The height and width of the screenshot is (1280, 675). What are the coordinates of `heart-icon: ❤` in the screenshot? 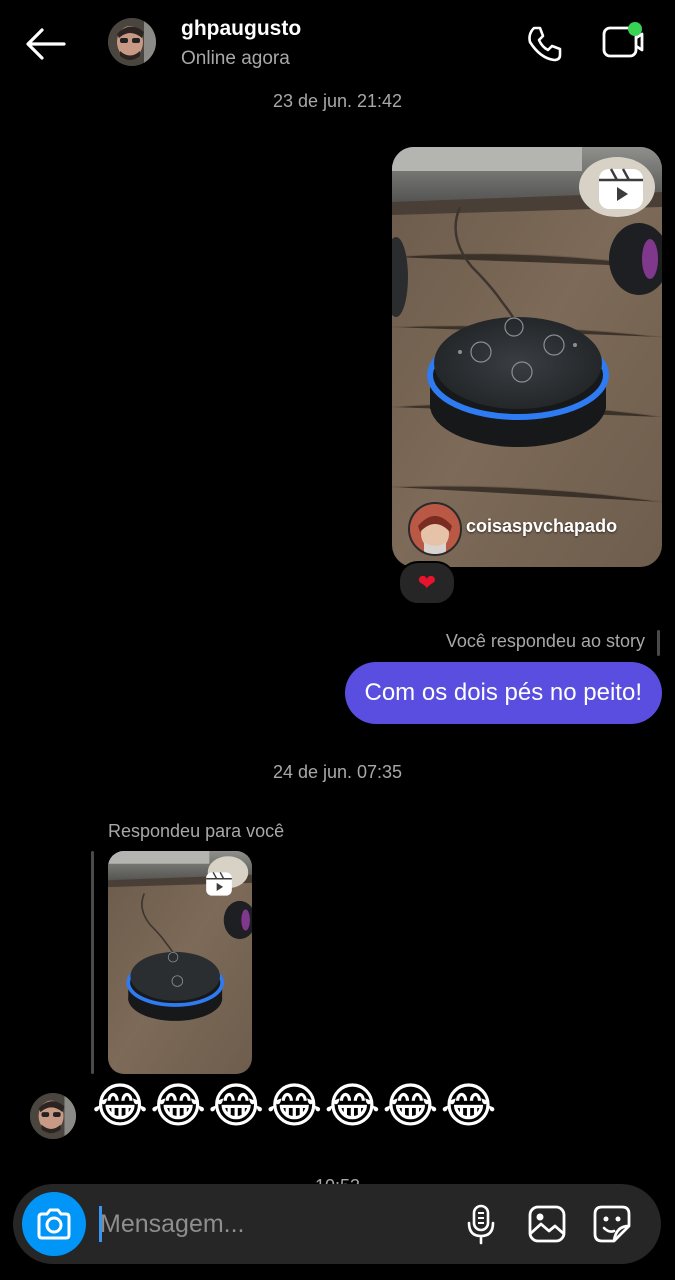 It's located at (427, 582).